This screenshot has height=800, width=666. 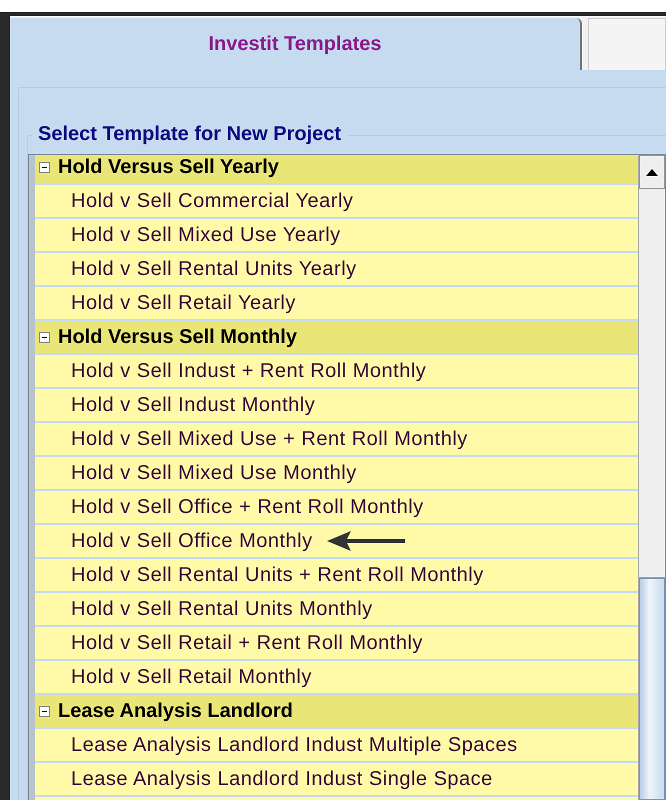 What do you see at coordinates (336, 372) in the screenshot?
I see `template-item: Hold v Sell Indust + Rent Roll Monthly` at bounding box center [336, 372].